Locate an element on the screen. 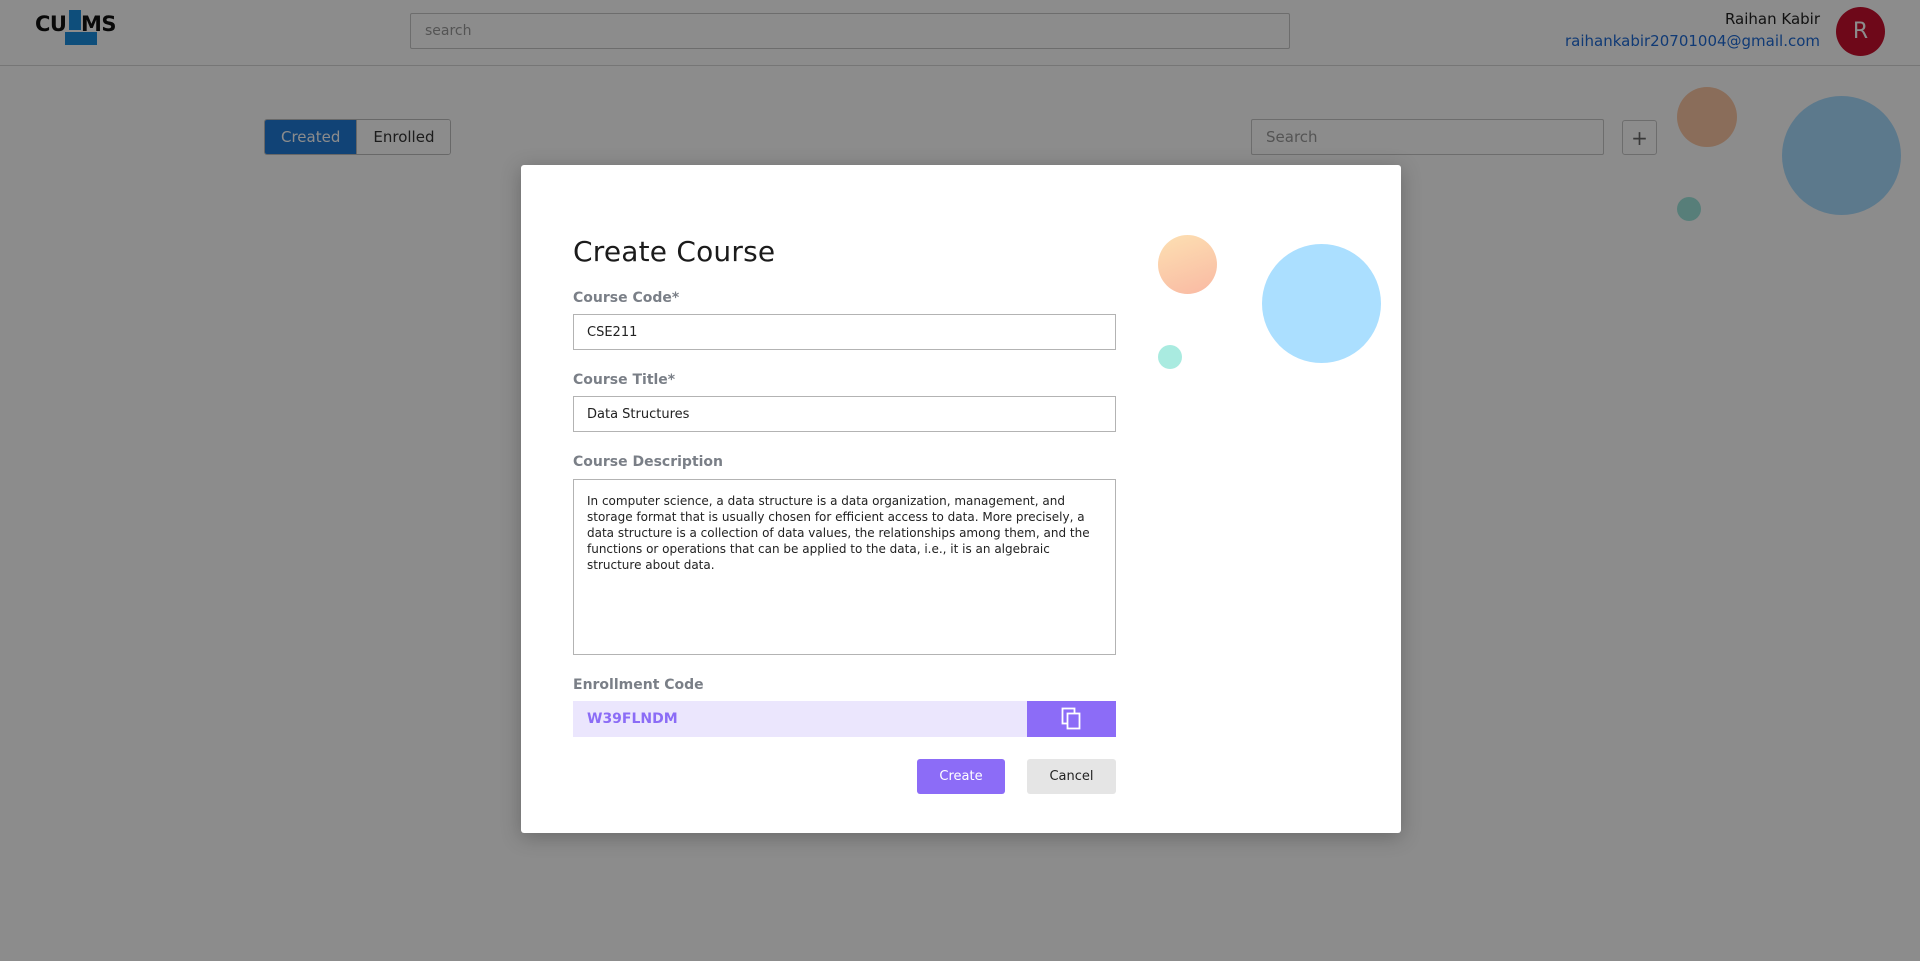 The height and width of the screenshot is (961, 1920). course-title-label: Course Title* is located at coordinates (624, 380).